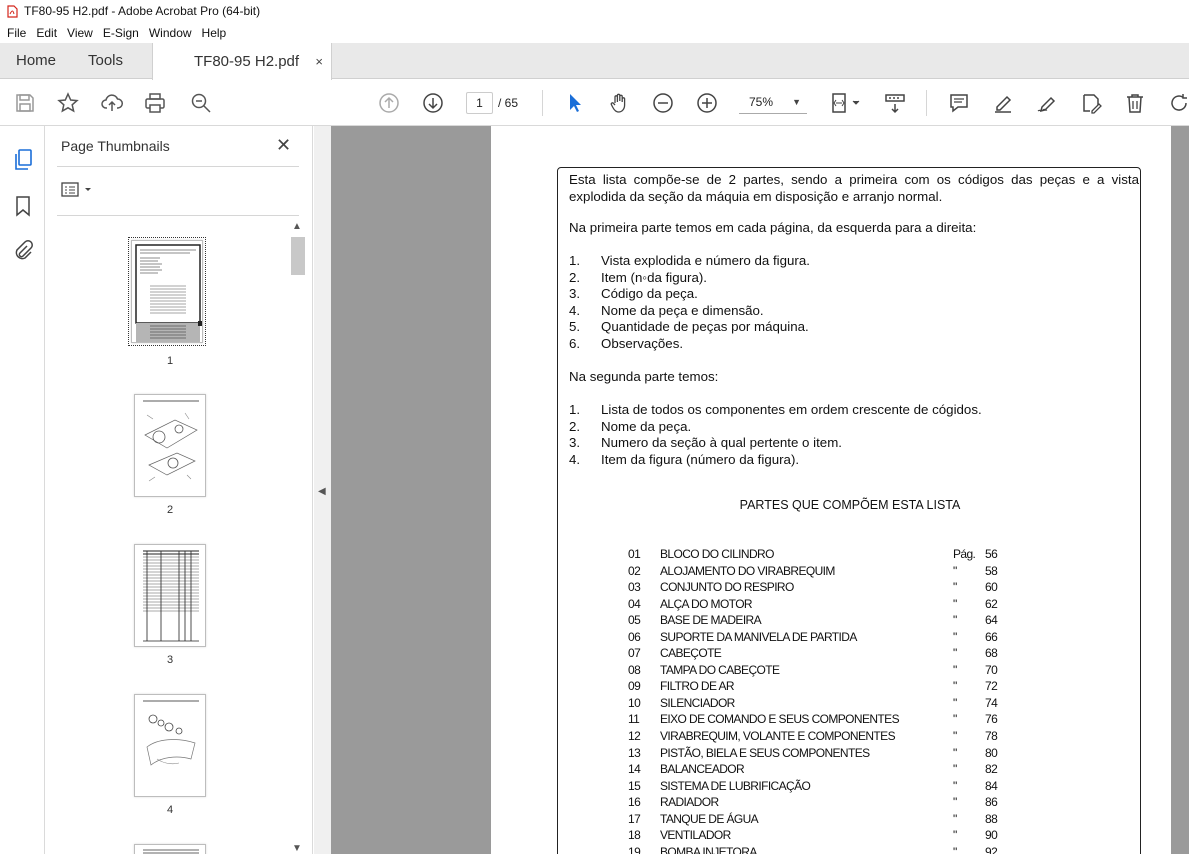 The image size is (1189, 854). I want to click on comment-icon, so click(959, 103).